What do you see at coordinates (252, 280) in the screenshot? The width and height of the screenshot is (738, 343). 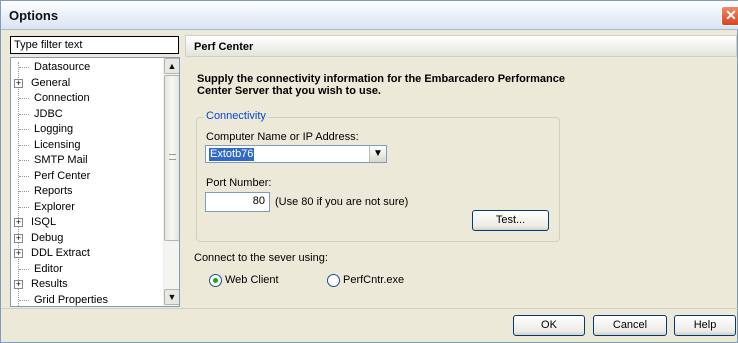 I see `radio-web-client-label: Web Client` at bounding box center [252, 280].